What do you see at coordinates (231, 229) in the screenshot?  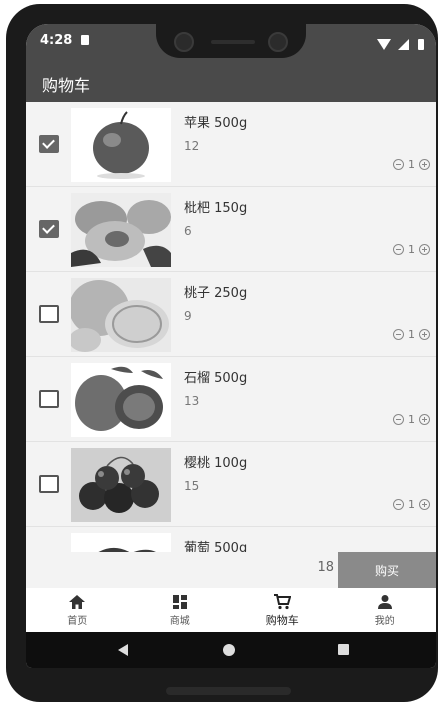 I see `cart-item: 枇杷 150g 6 1` at bounding box center [231, 229].